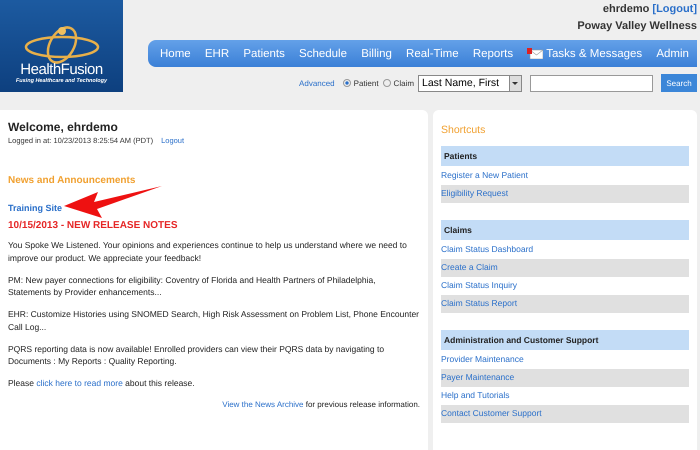  Describe the element at coordinates (61, 69) in the screenshot. I see `logo-name: HealthFusion` at that location.